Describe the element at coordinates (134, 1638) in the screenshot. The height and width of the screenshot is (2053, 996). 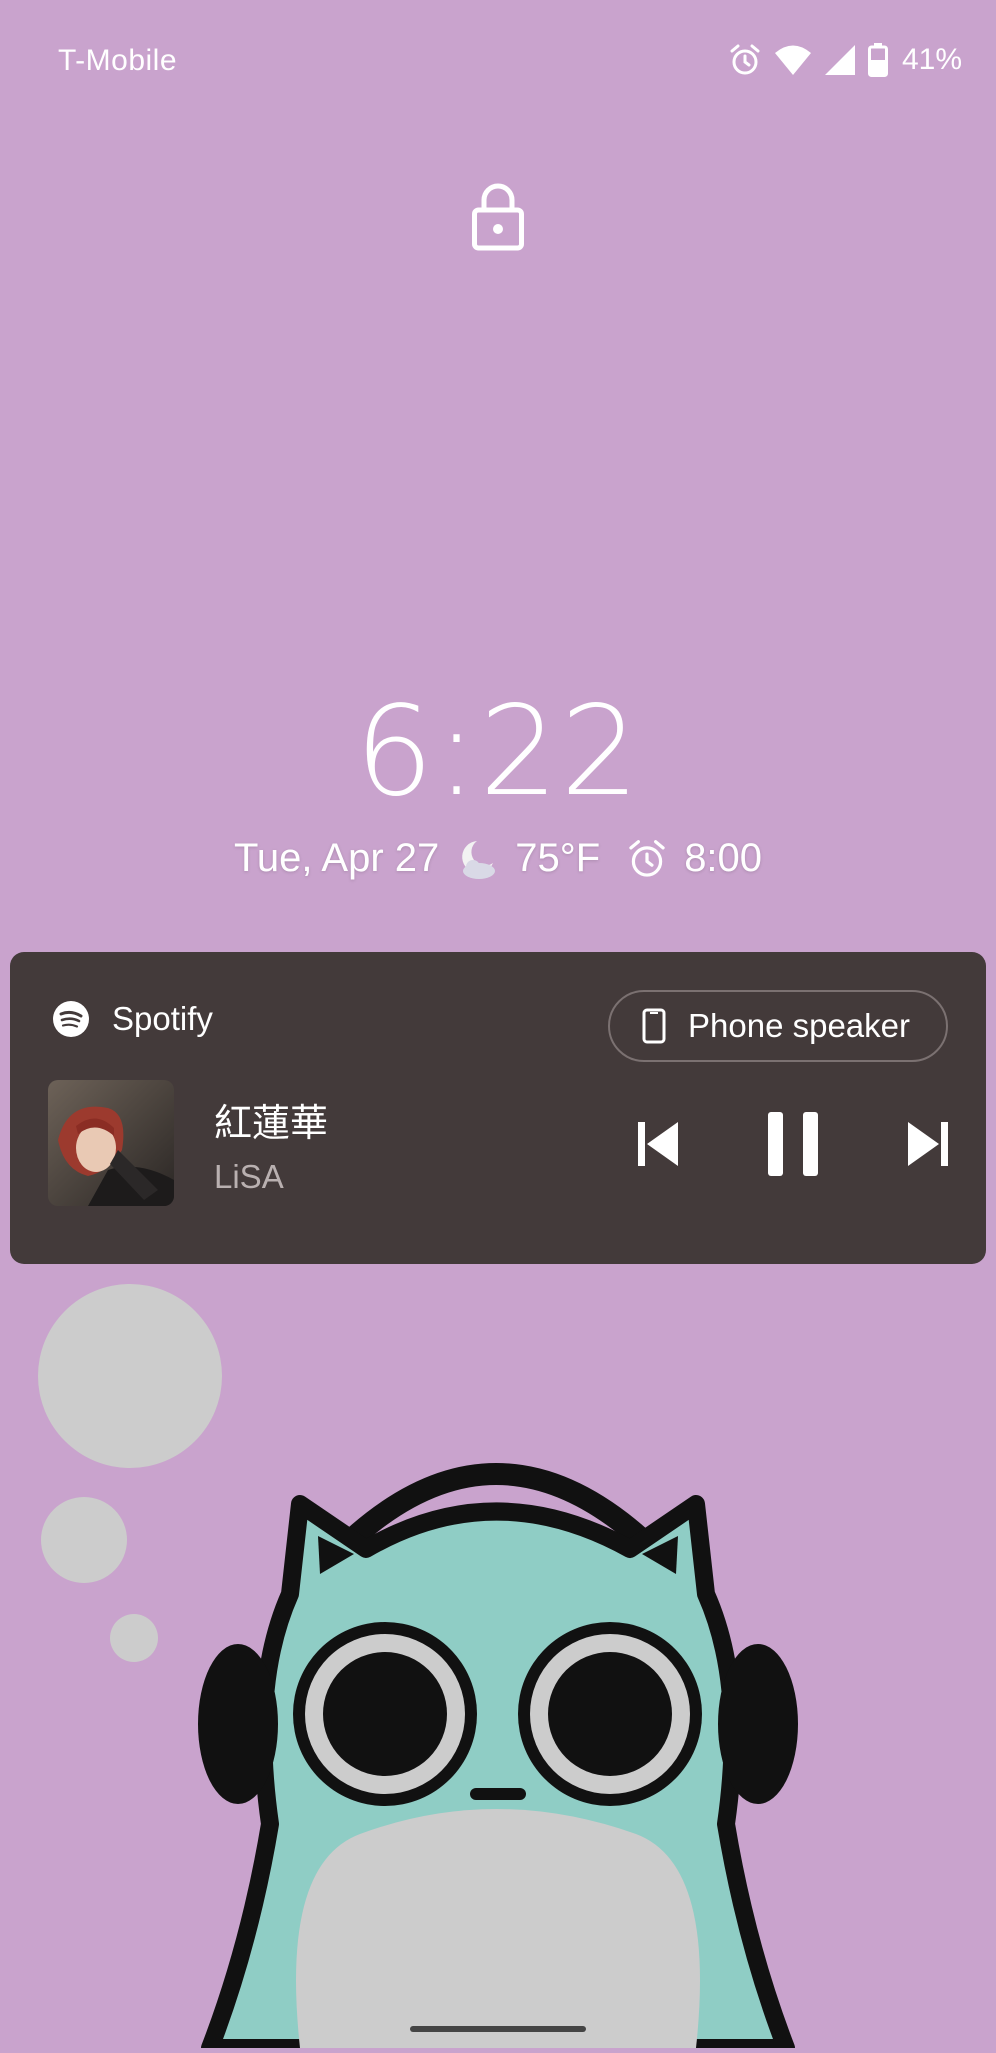
I see `thought-bubble-small` at that location.